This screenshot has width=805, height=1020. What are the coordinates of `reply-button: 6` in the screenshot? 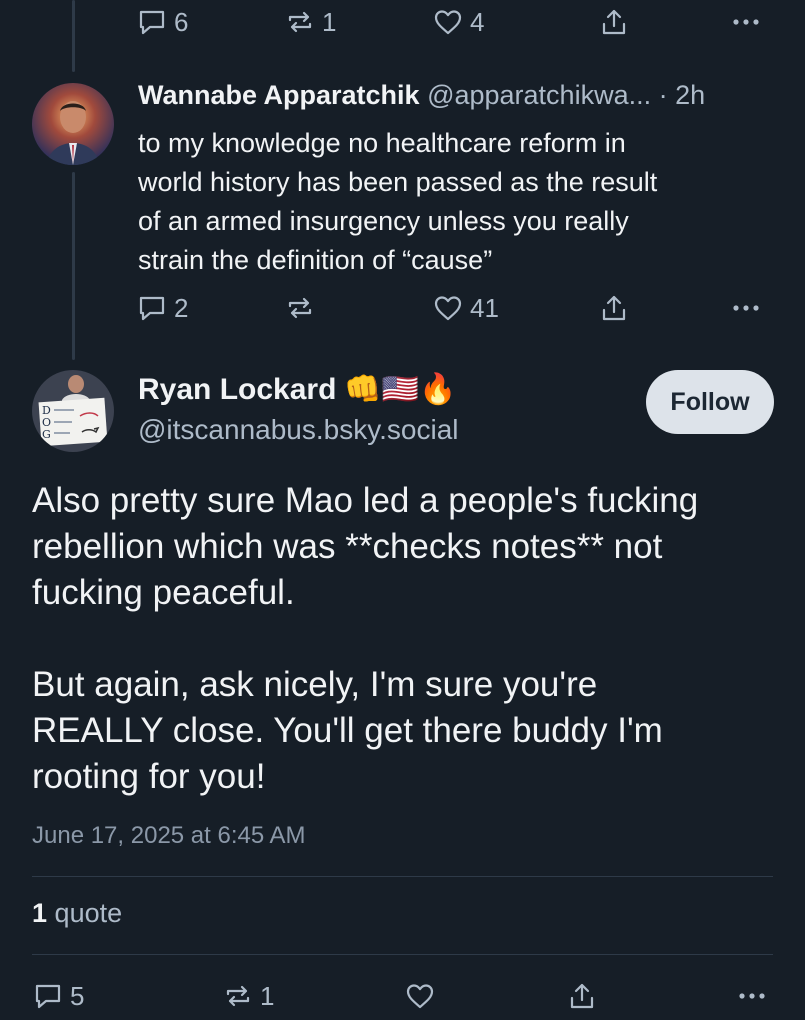 It's located at (162, 22).